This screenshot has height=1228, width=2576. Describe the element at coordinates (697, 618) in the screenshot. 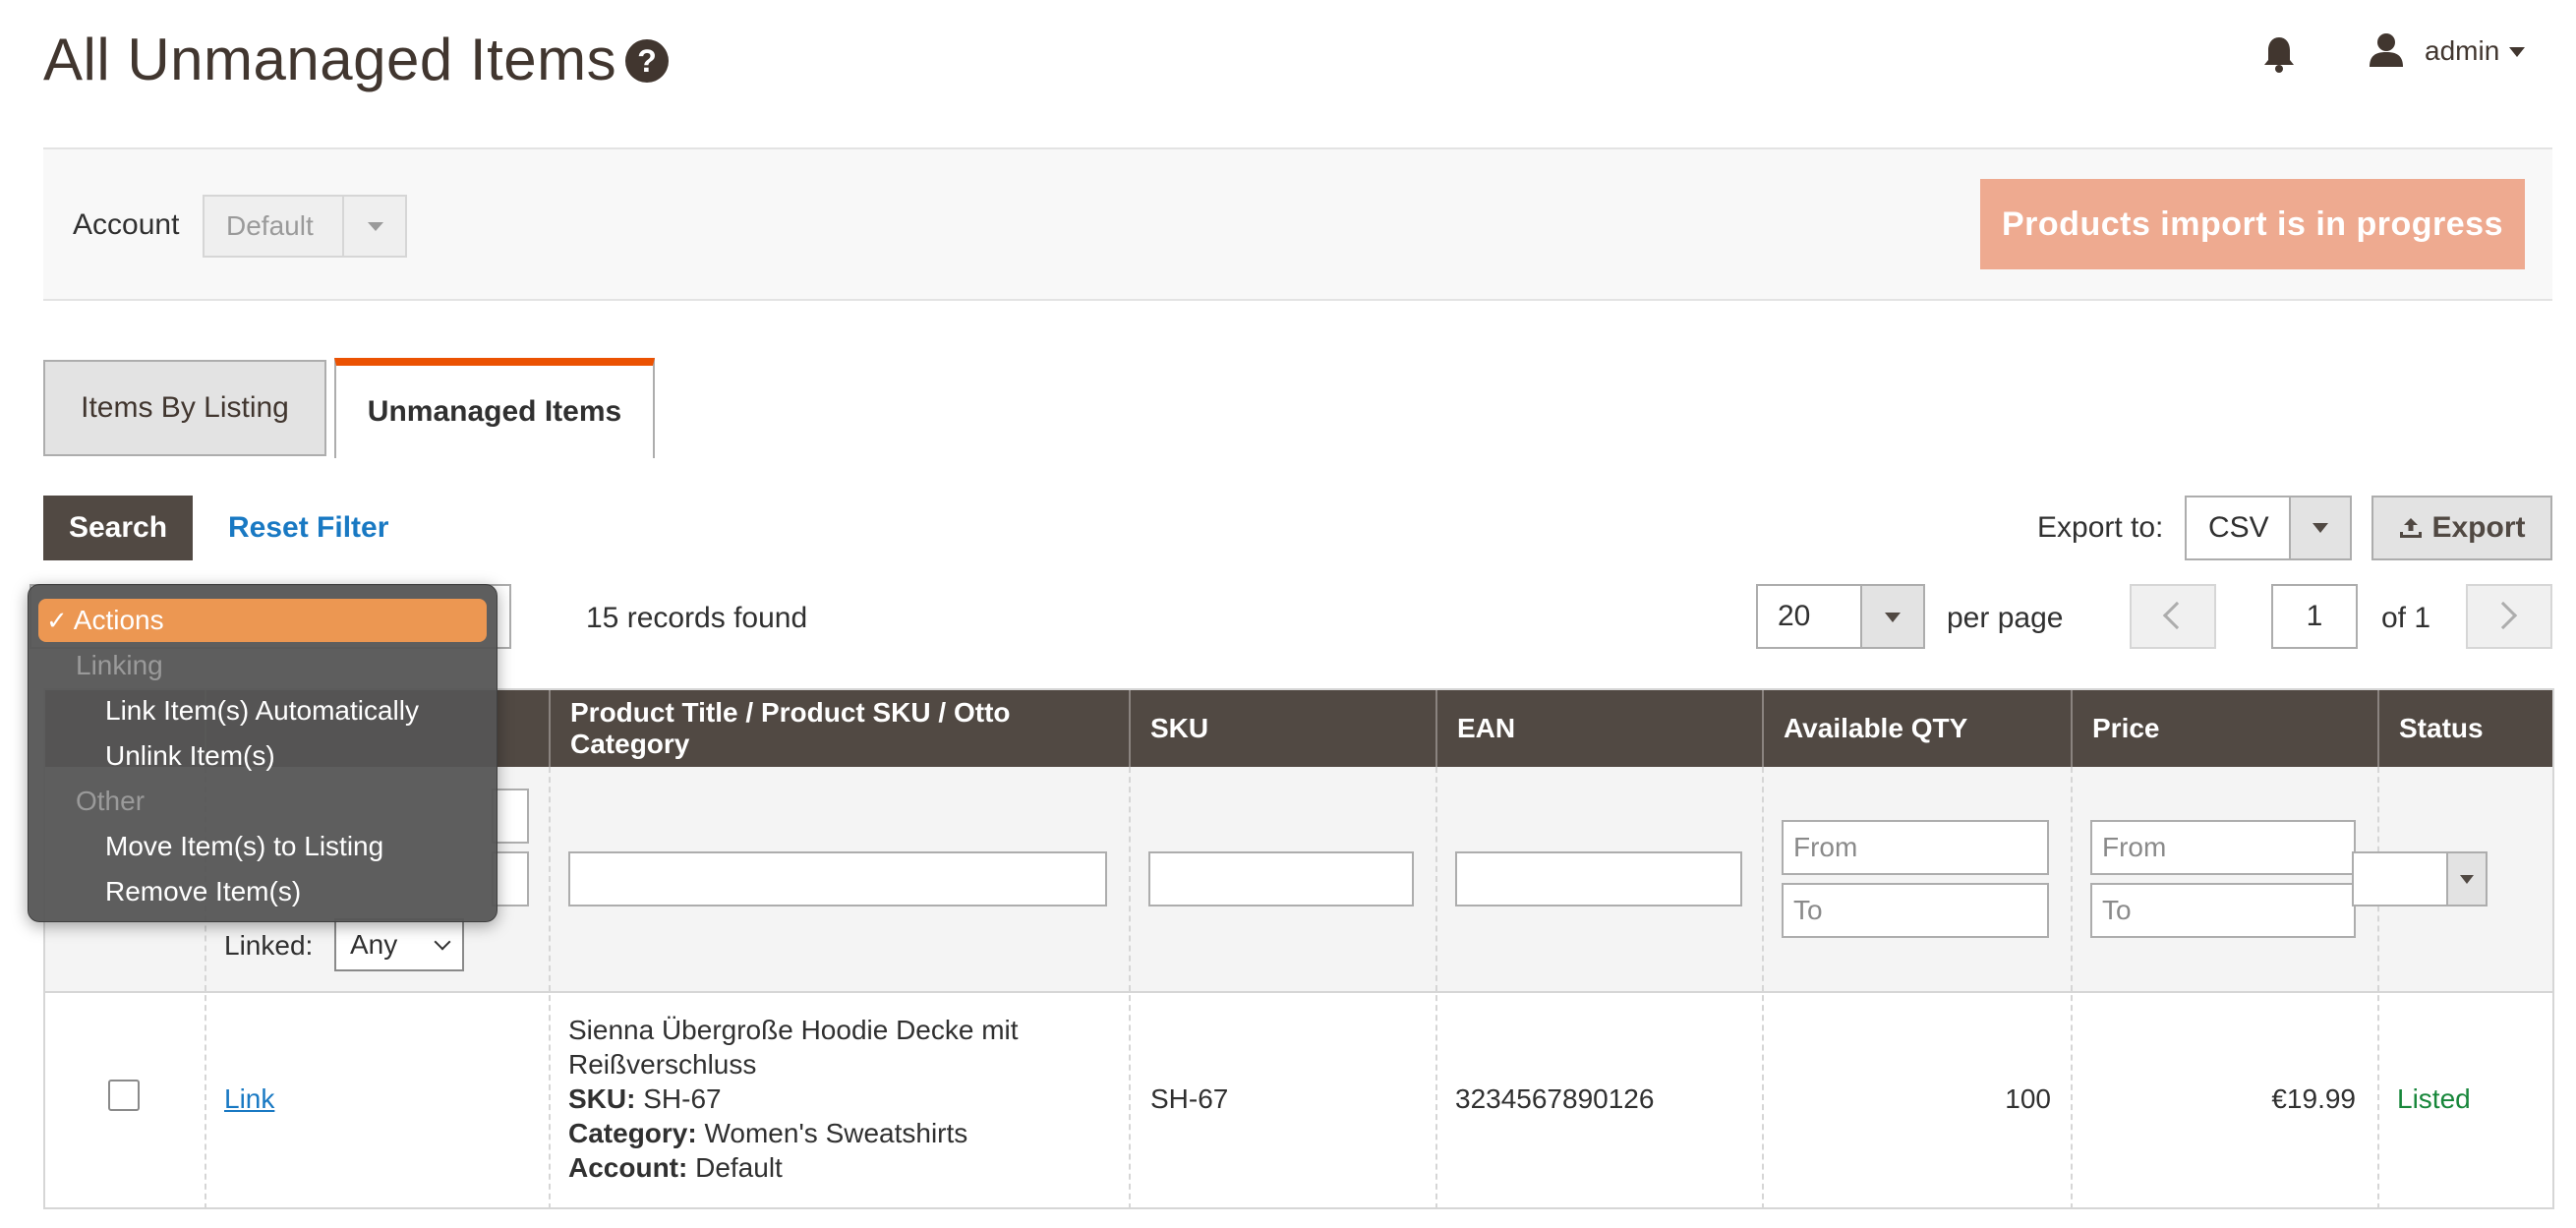

I see `records-count: 15 records found` at that location.